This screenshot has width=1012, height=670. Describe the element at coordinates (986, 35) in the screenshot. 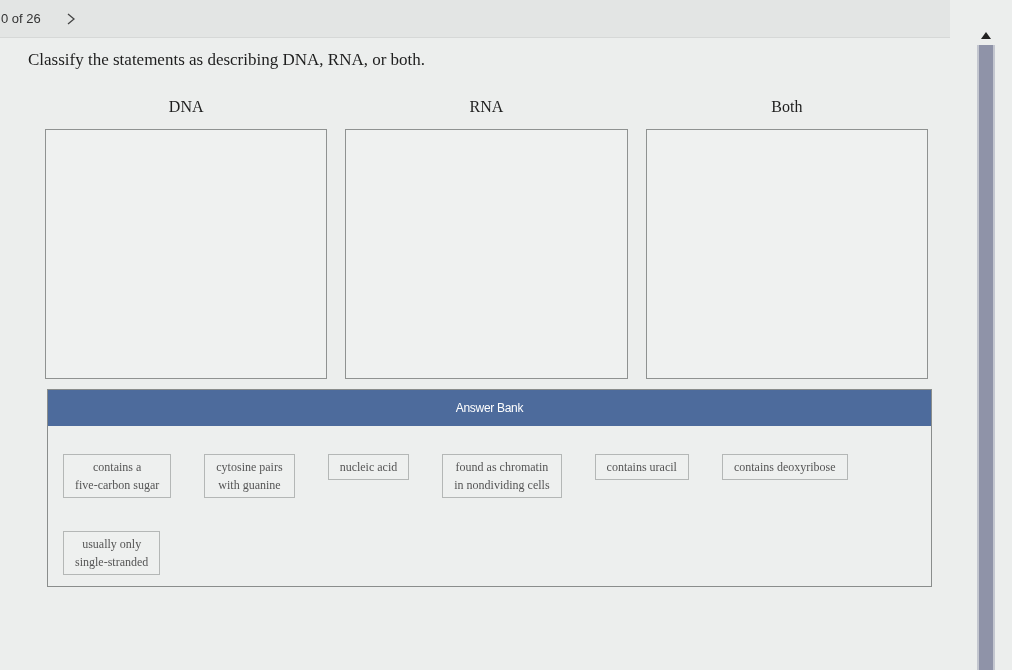

I see `scroll-up-arrow-icon` at that location.